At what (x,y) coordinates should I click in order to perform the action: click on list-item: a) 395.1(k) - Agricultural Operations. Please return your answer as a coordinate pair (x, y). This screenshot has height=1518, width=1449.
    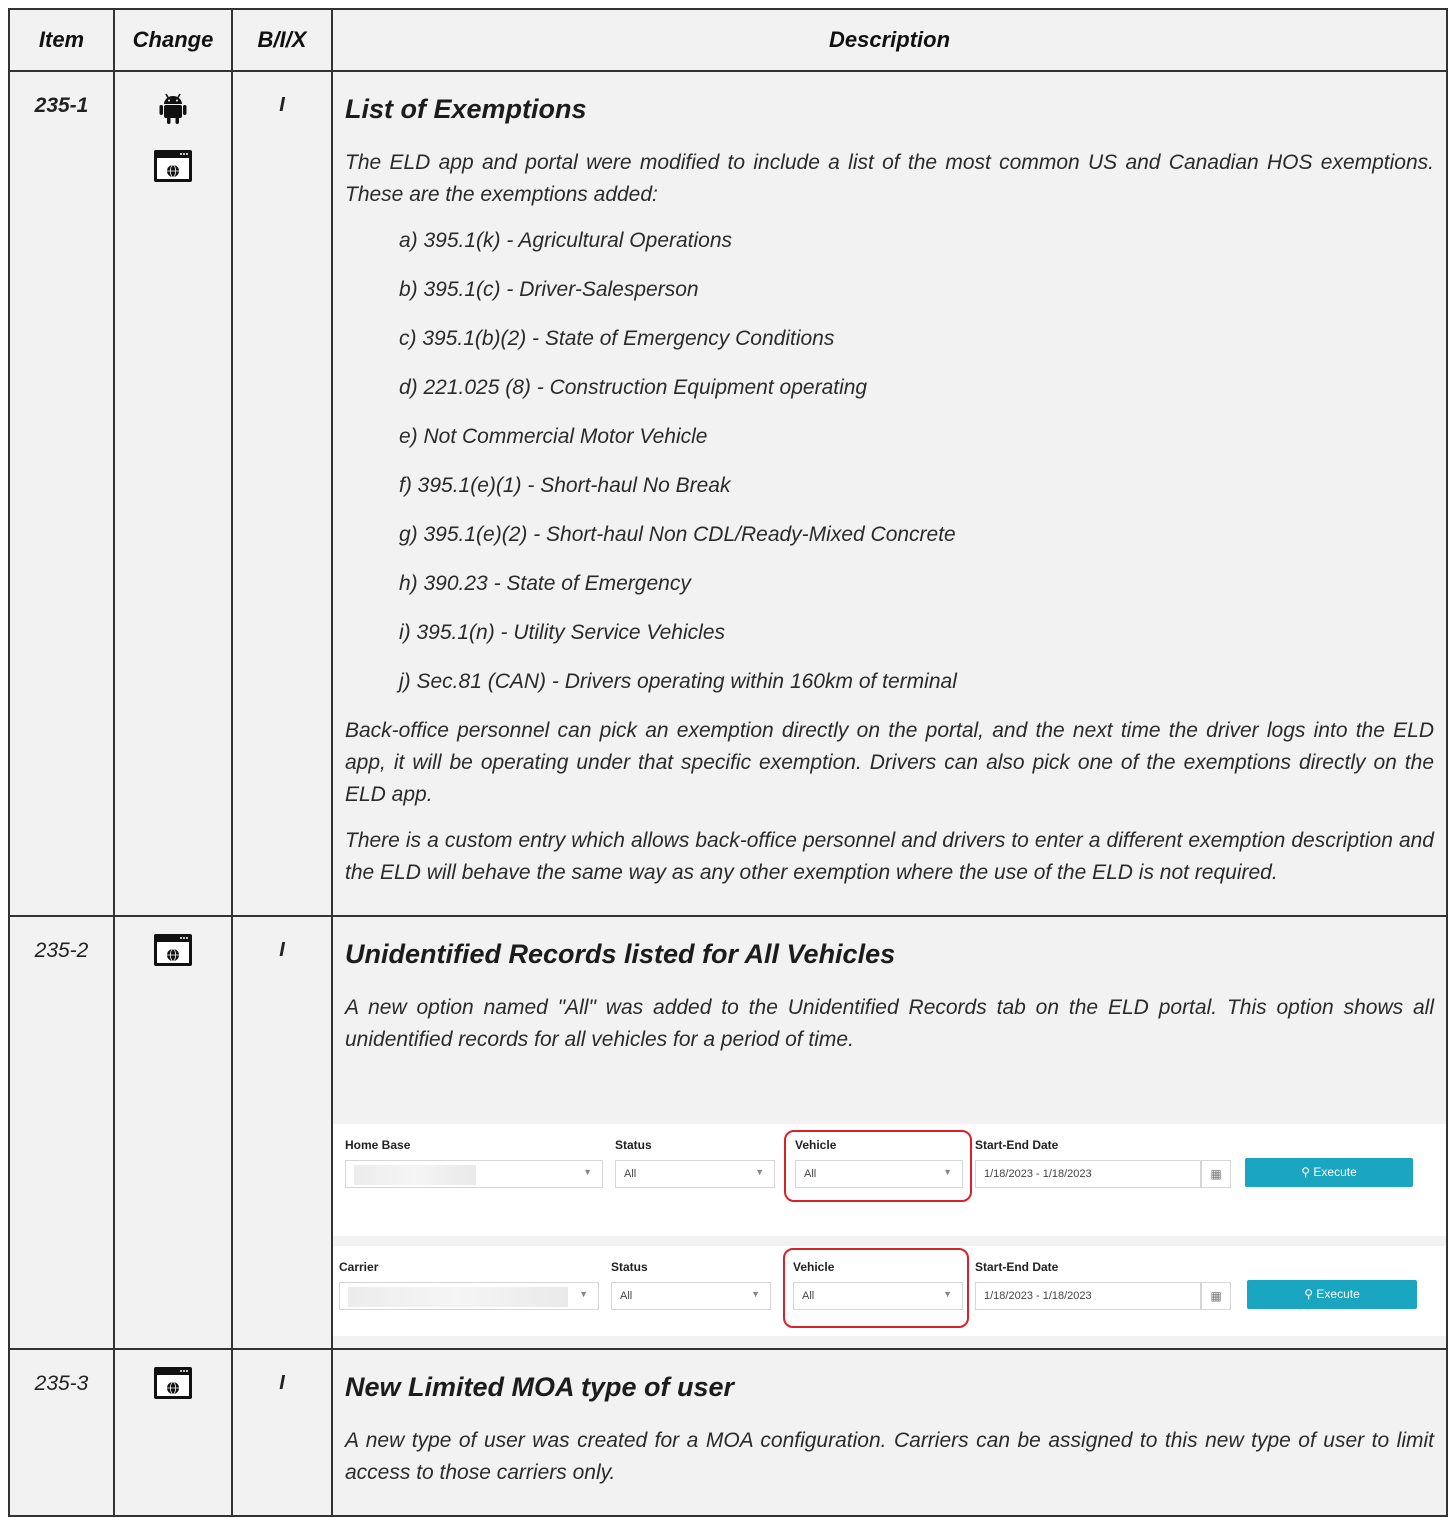
    Looking at the image, I should click on (566, 240).